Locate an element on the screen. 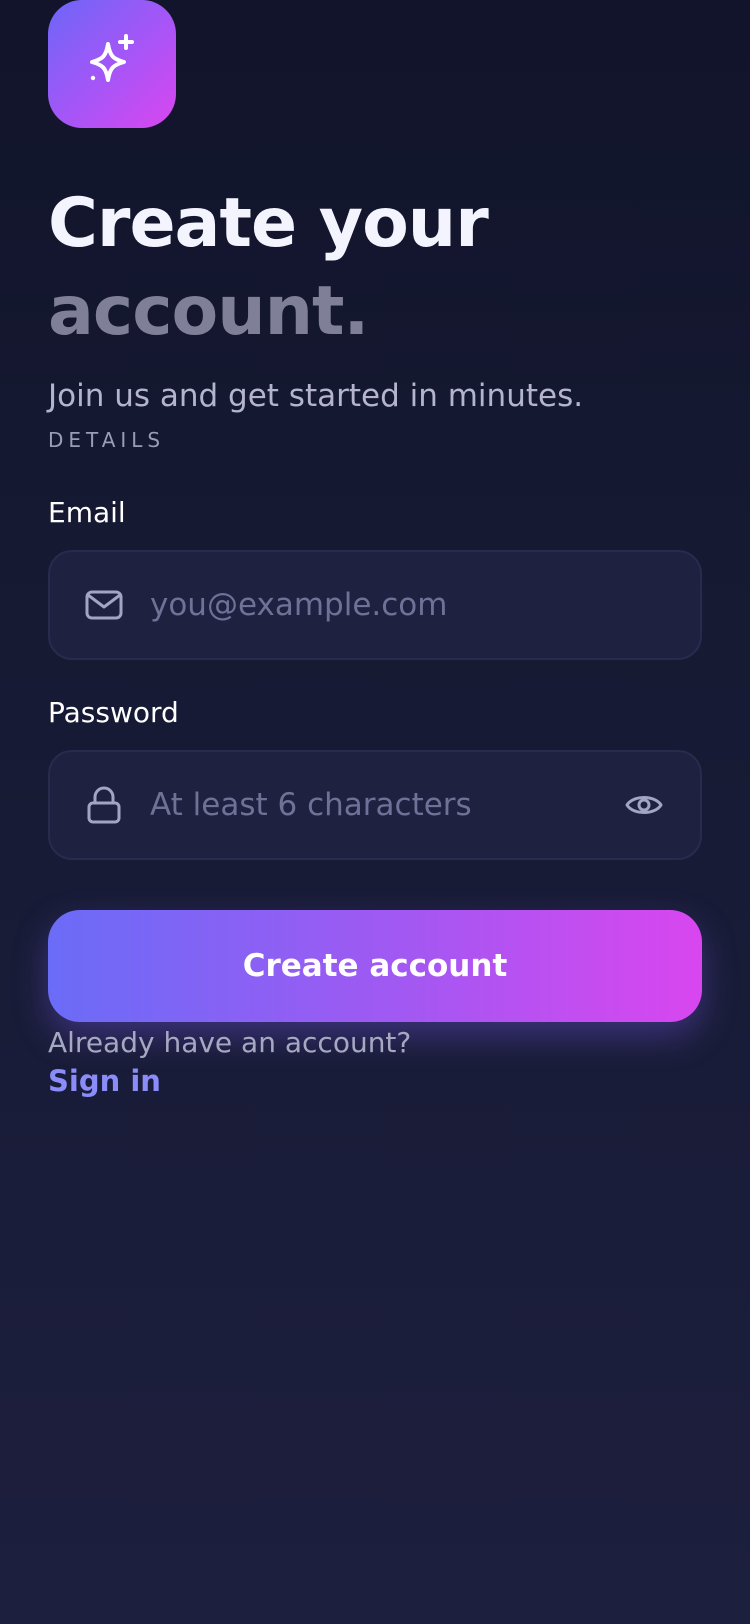 This screenshot has height=1624, width=750. page-subtitle: Join us and get started in minutes. is located at coordinates (316, 396).